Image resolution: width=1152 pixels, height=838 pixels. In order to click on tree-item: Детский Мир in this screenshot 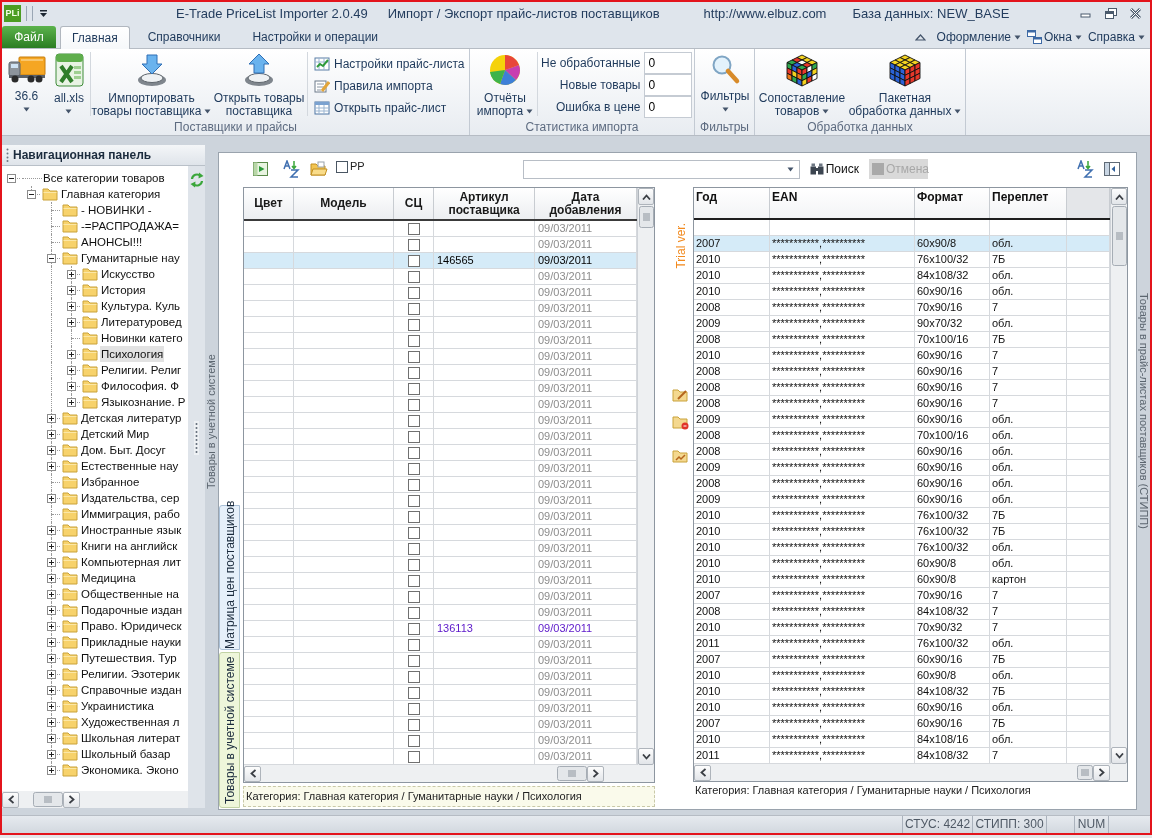, I will do `click(115, 434)`.